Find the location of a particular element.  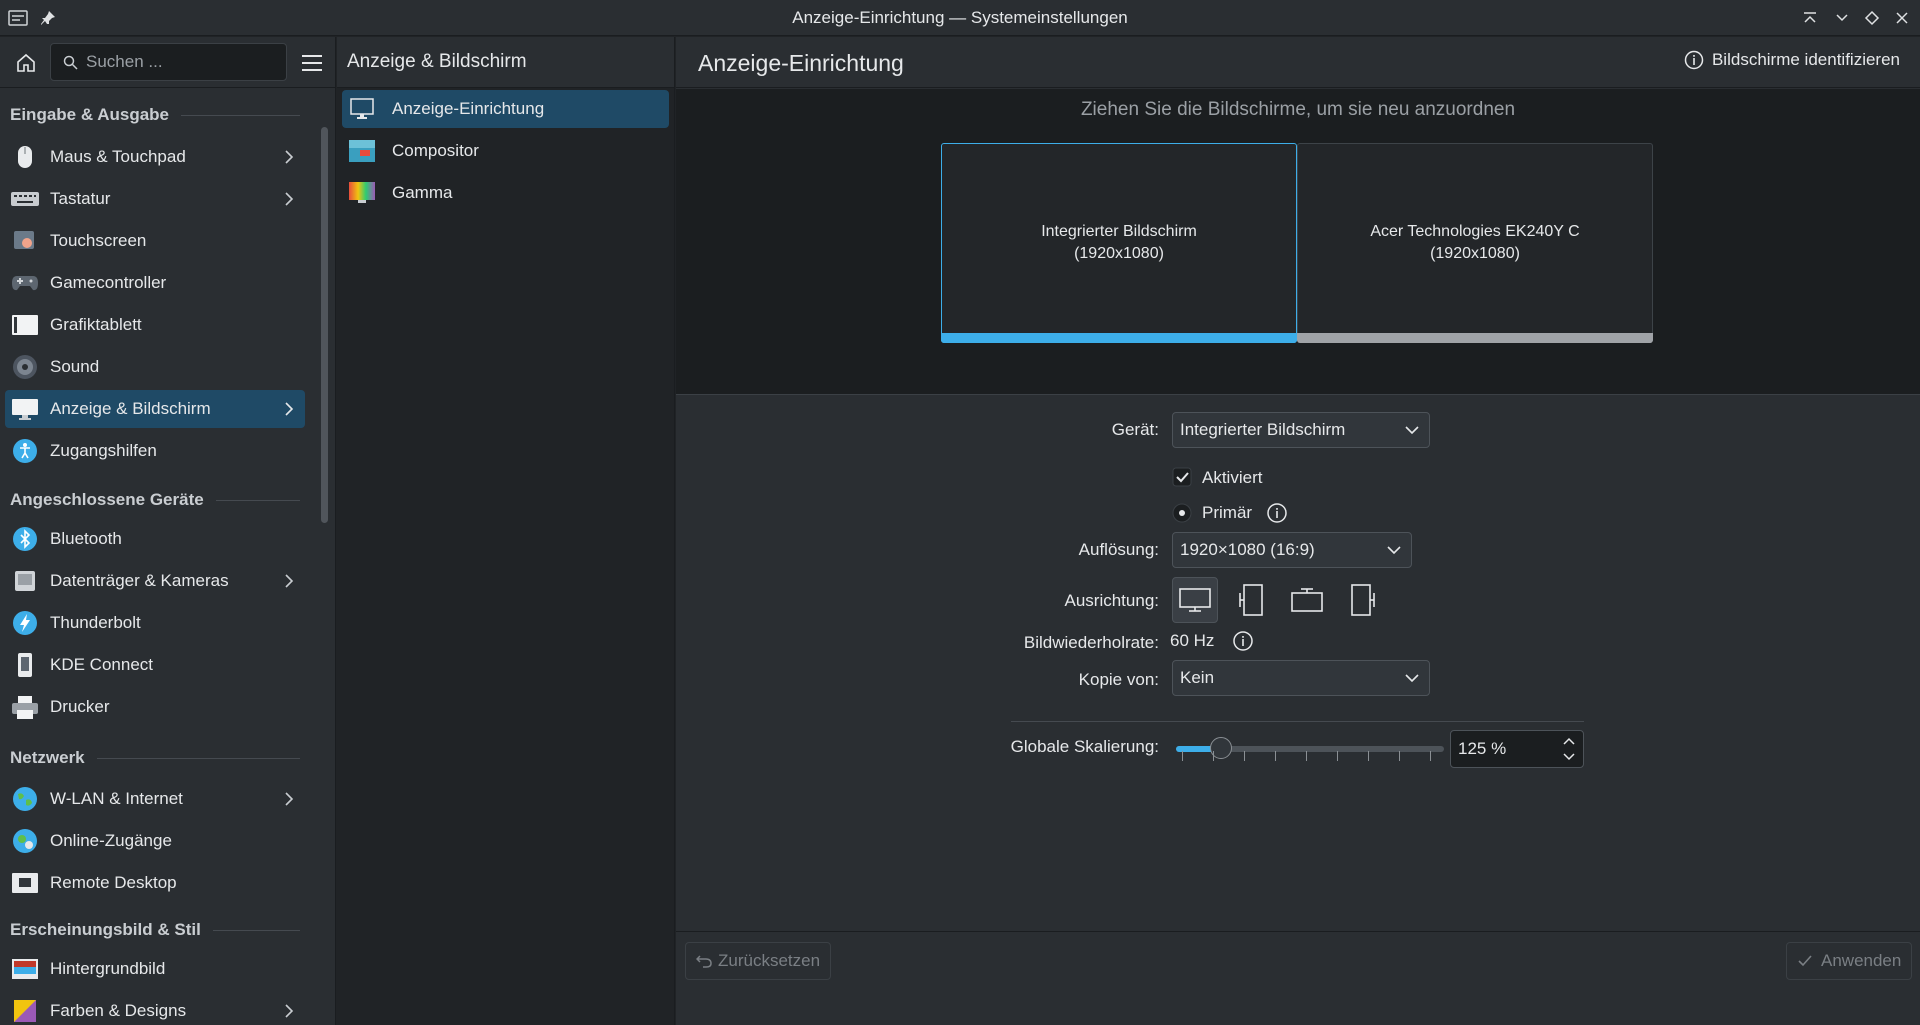

subcategory-title: Anzeige & Bildschirm is located at coordinates (505, 62).